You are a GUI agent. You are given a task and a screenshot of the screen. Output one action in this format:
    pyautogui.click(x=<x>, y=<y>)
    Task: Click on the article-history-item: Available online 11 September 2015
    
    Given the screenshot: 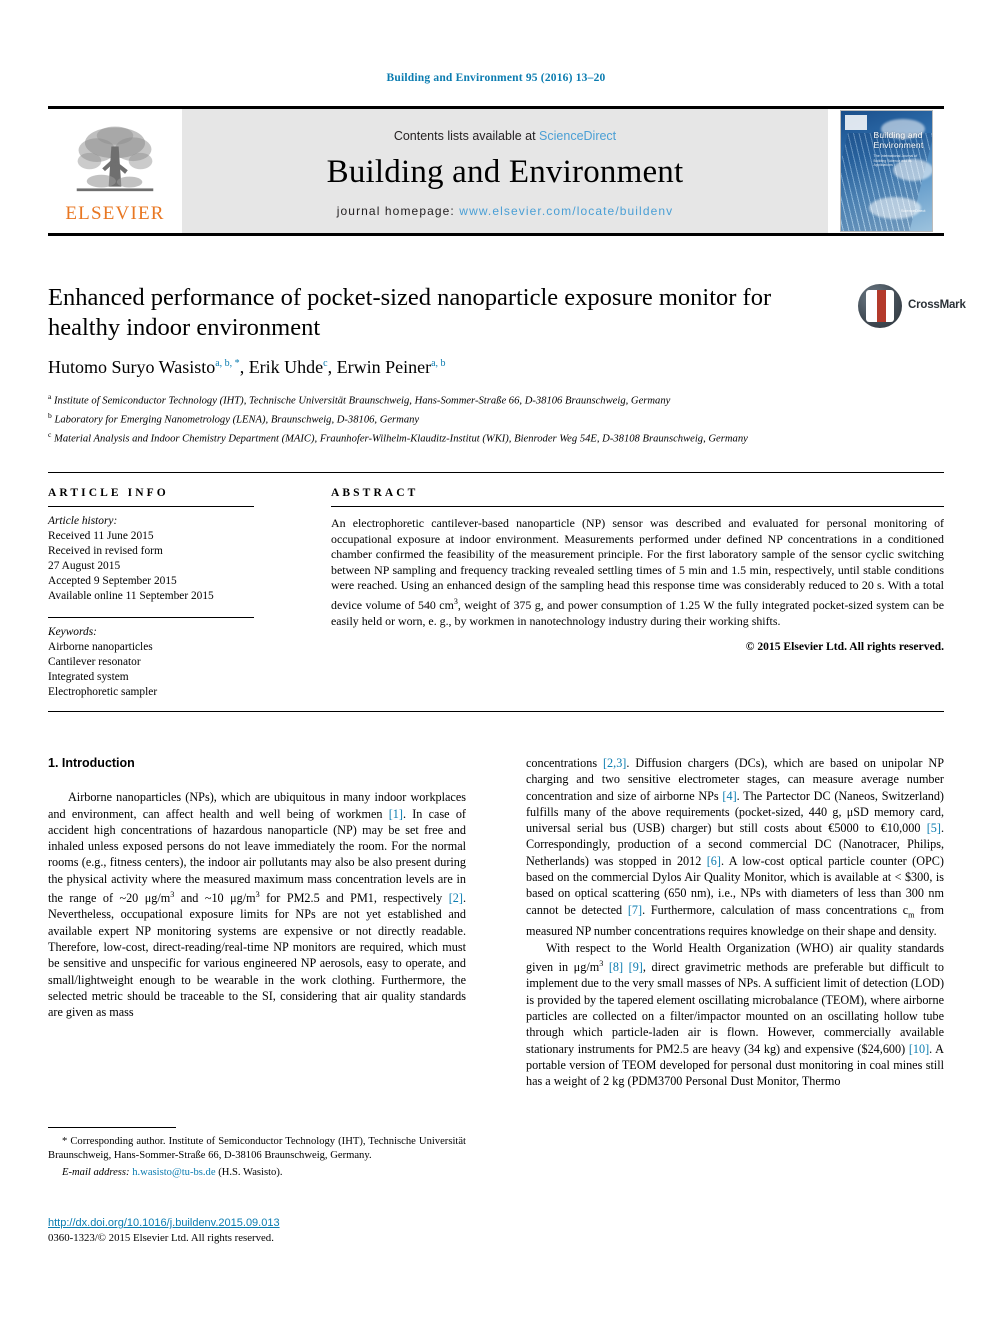 What is the action you would take?
    pyautogui.click(x=131, y=596)
    